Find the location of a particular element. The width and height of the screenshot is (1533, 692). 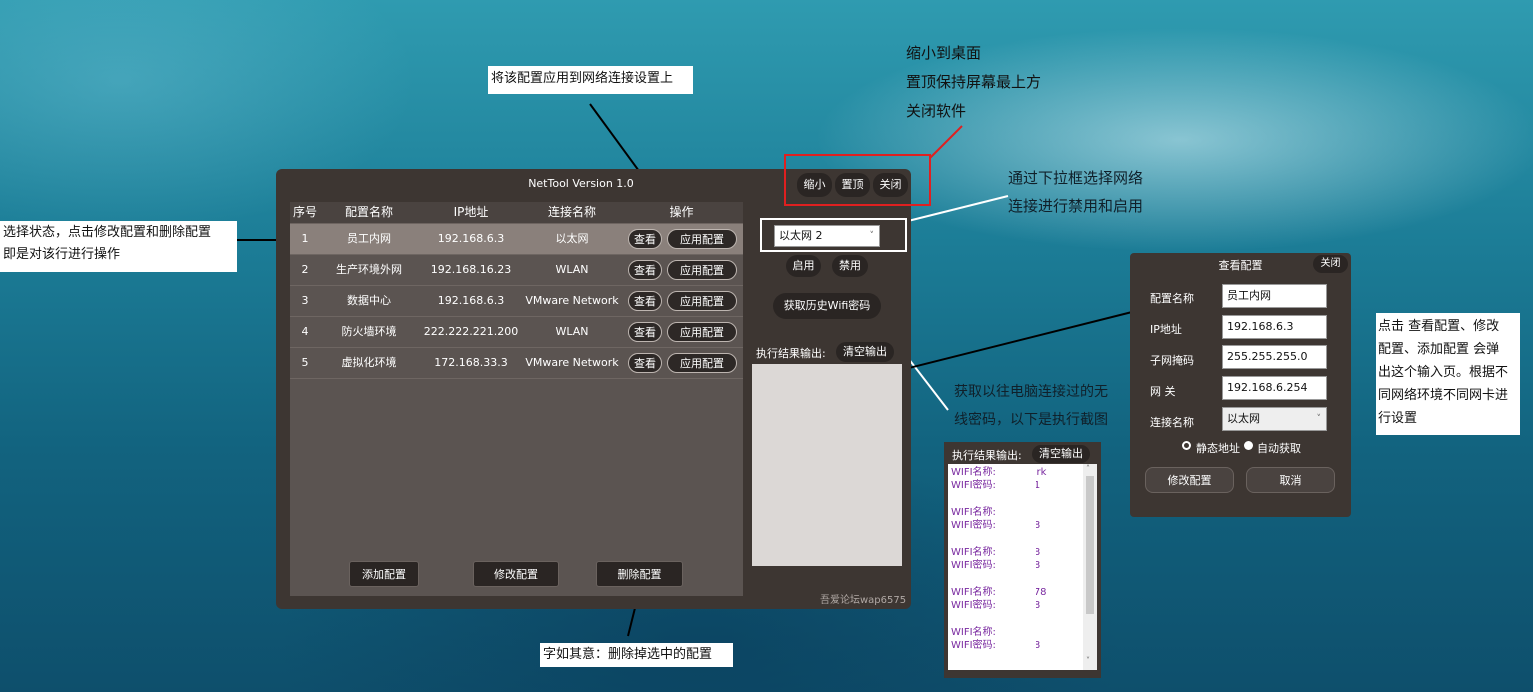

table-header: 序号 配置名称 IP地址 连接名称 操作 is located at coordinates (516, 213).